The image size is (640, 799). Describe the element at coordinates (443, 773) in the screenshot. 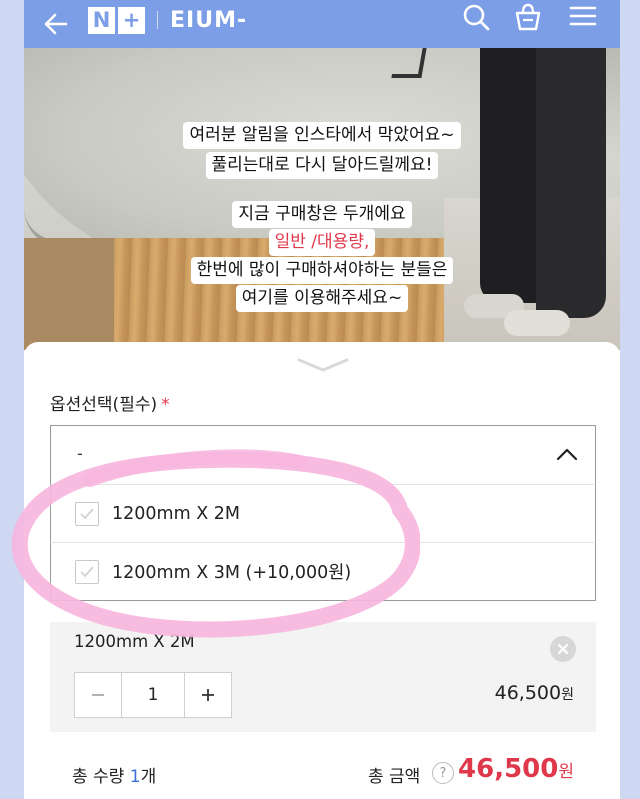

I see `help-icon: ?` at that location.